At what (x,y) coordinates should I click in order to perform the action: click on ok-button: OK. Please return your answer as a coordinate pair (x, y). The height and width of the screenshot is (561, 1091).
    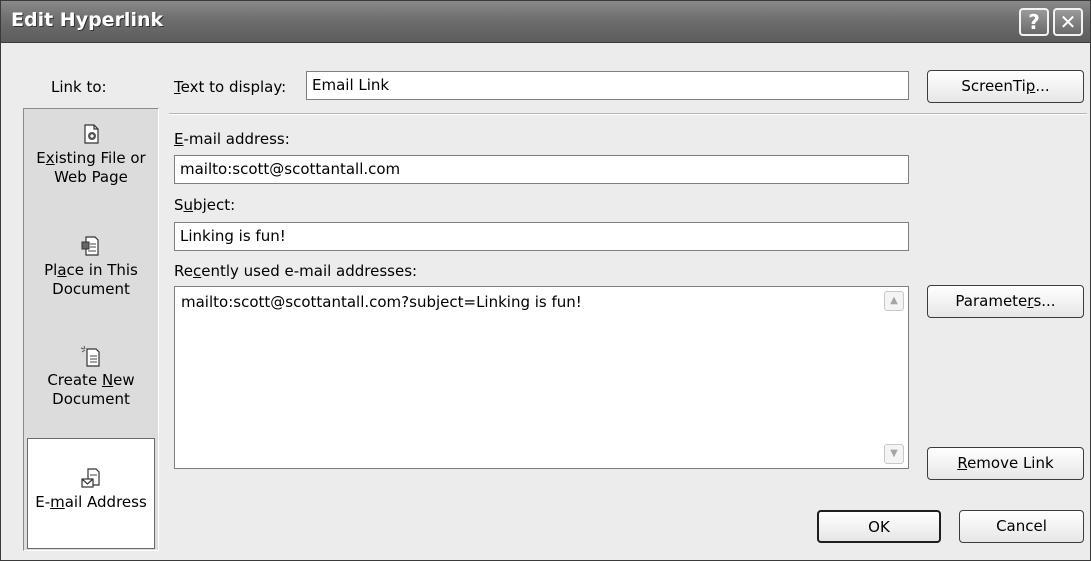
    Looking at the image, I should click on (879, 526).